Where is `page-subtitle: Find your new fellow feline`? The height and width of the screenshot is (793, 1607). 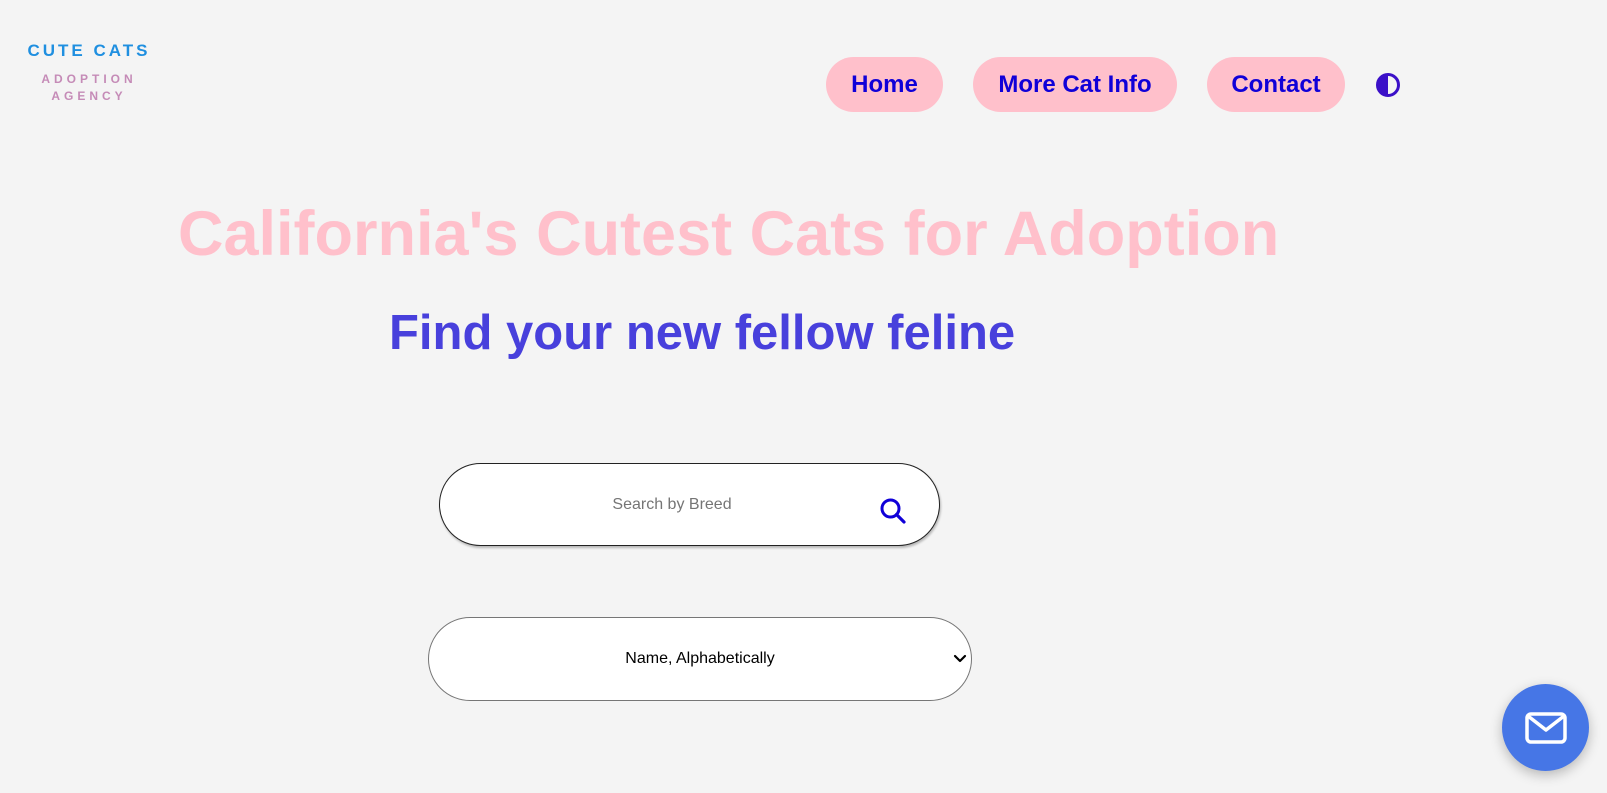
page-subtitle: Find your new fellow feline is located at coordinates (702, 333).